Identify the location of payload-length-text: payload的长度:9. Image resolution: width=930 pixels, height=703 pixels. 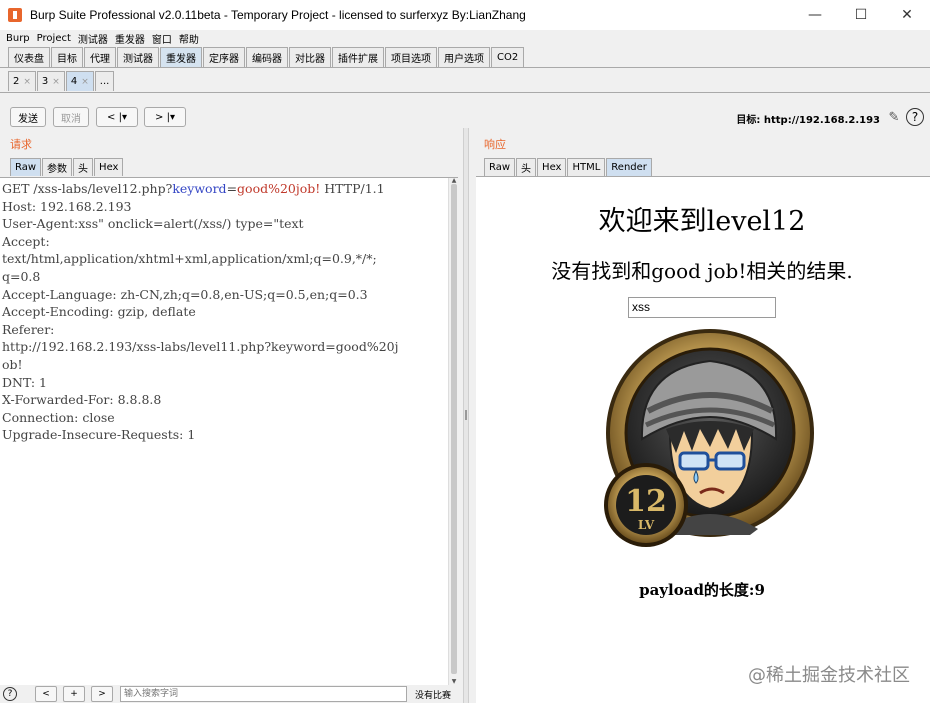
(702, 590).